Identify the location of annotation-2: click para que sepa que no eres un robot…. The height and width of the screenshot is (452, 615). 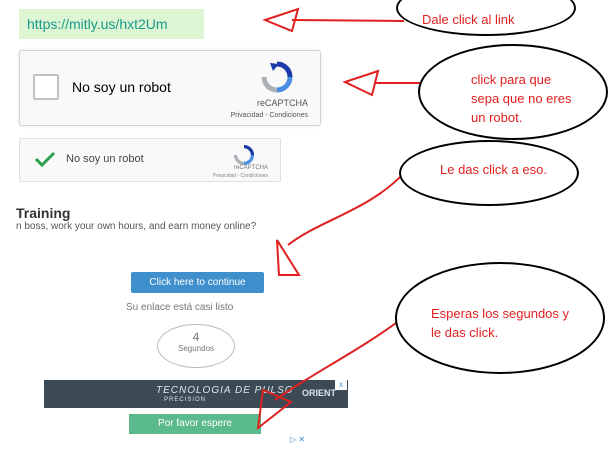
(521, 98).